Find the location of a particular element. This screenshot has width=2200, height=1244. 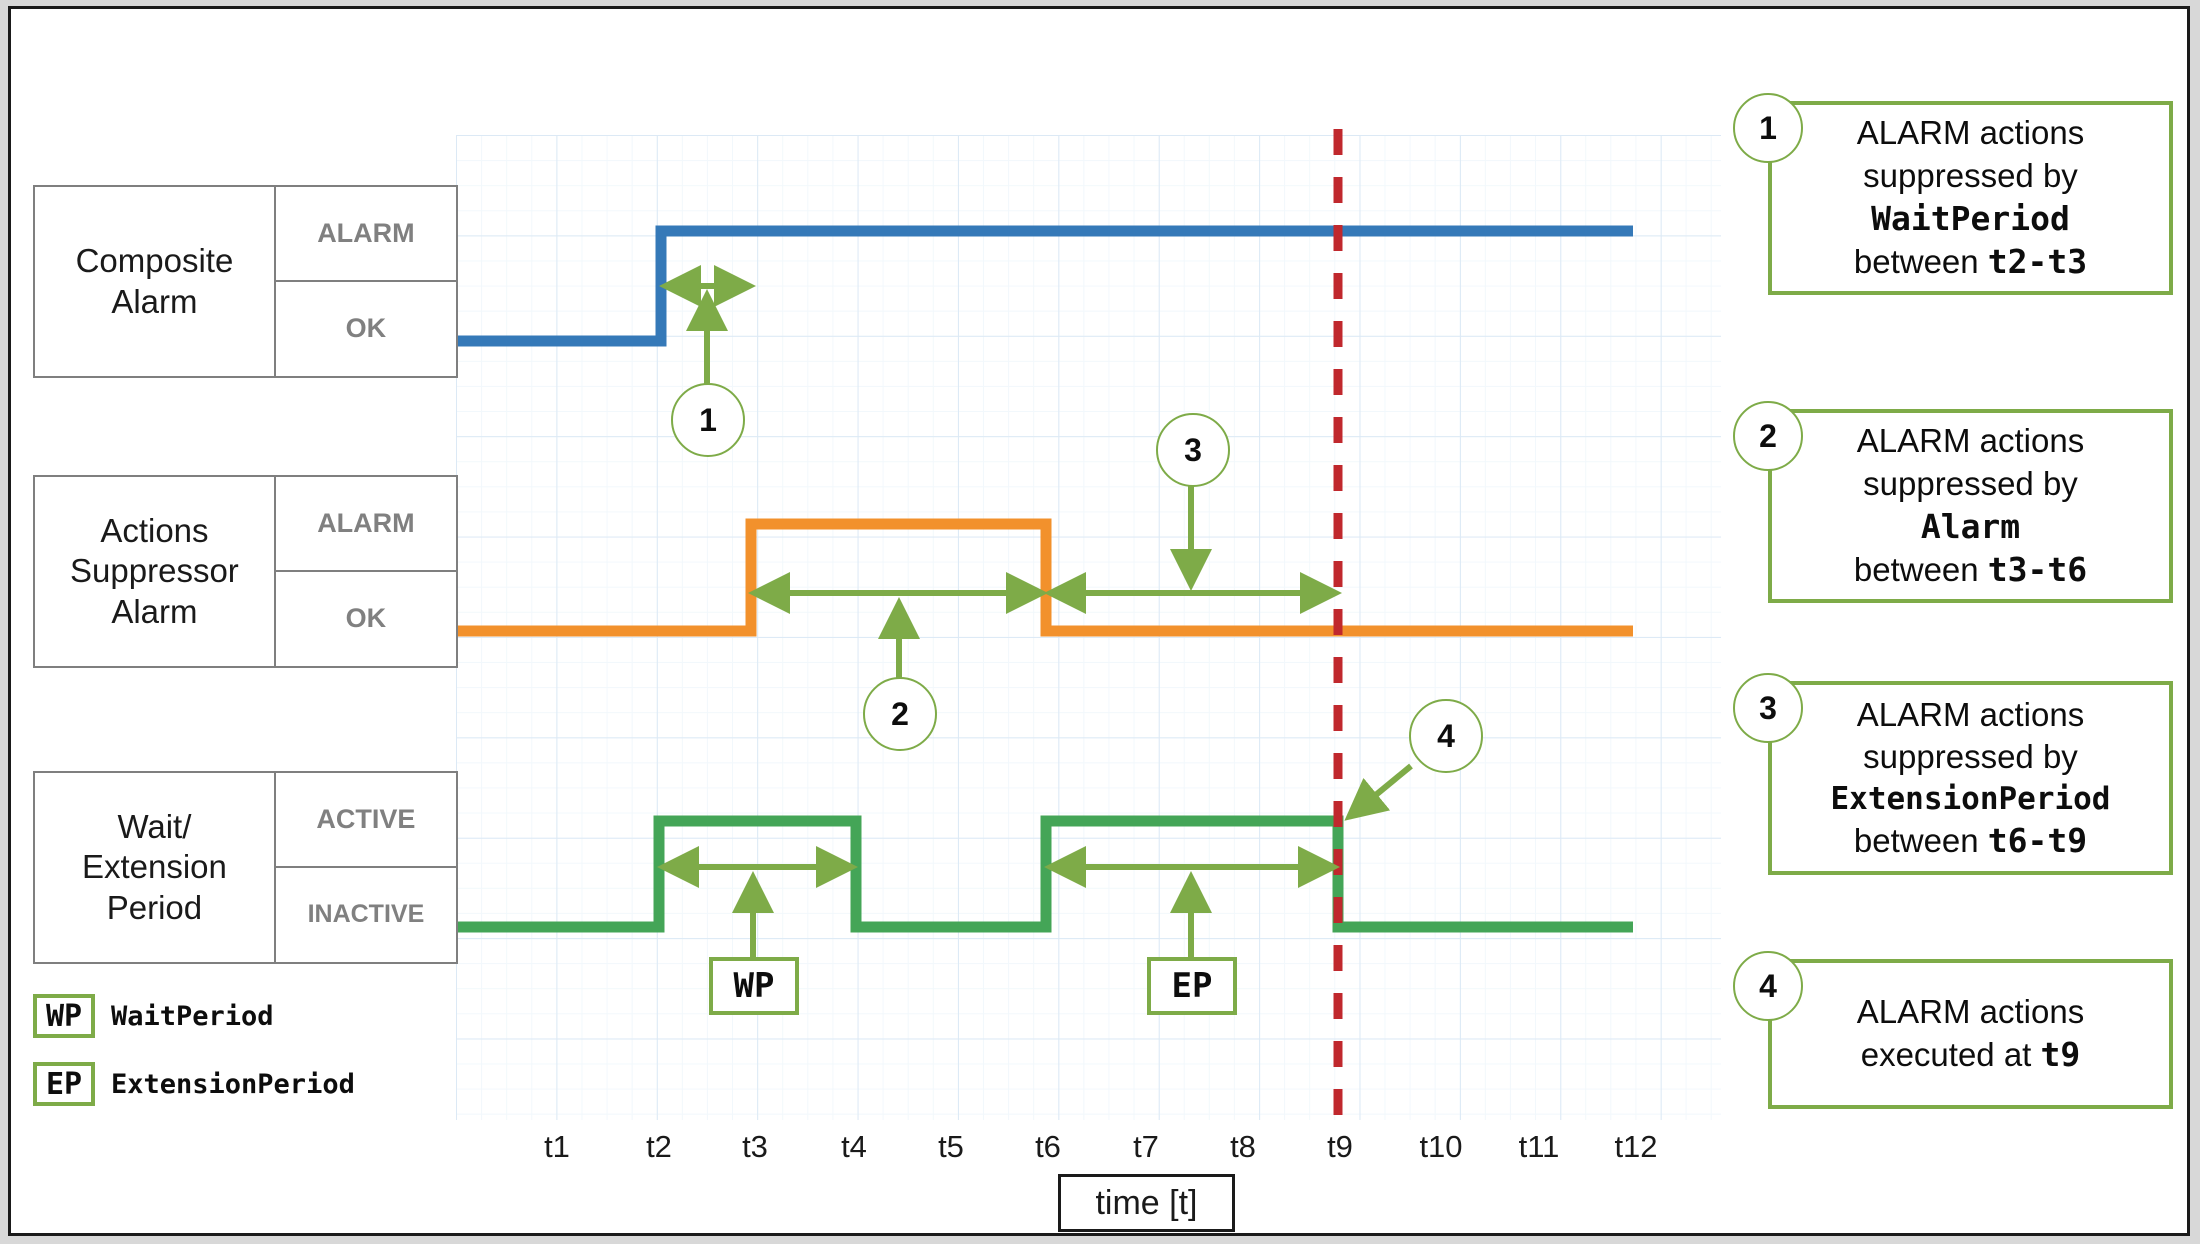

axis-label: time [t] is located at coordinates (1146, 1203).